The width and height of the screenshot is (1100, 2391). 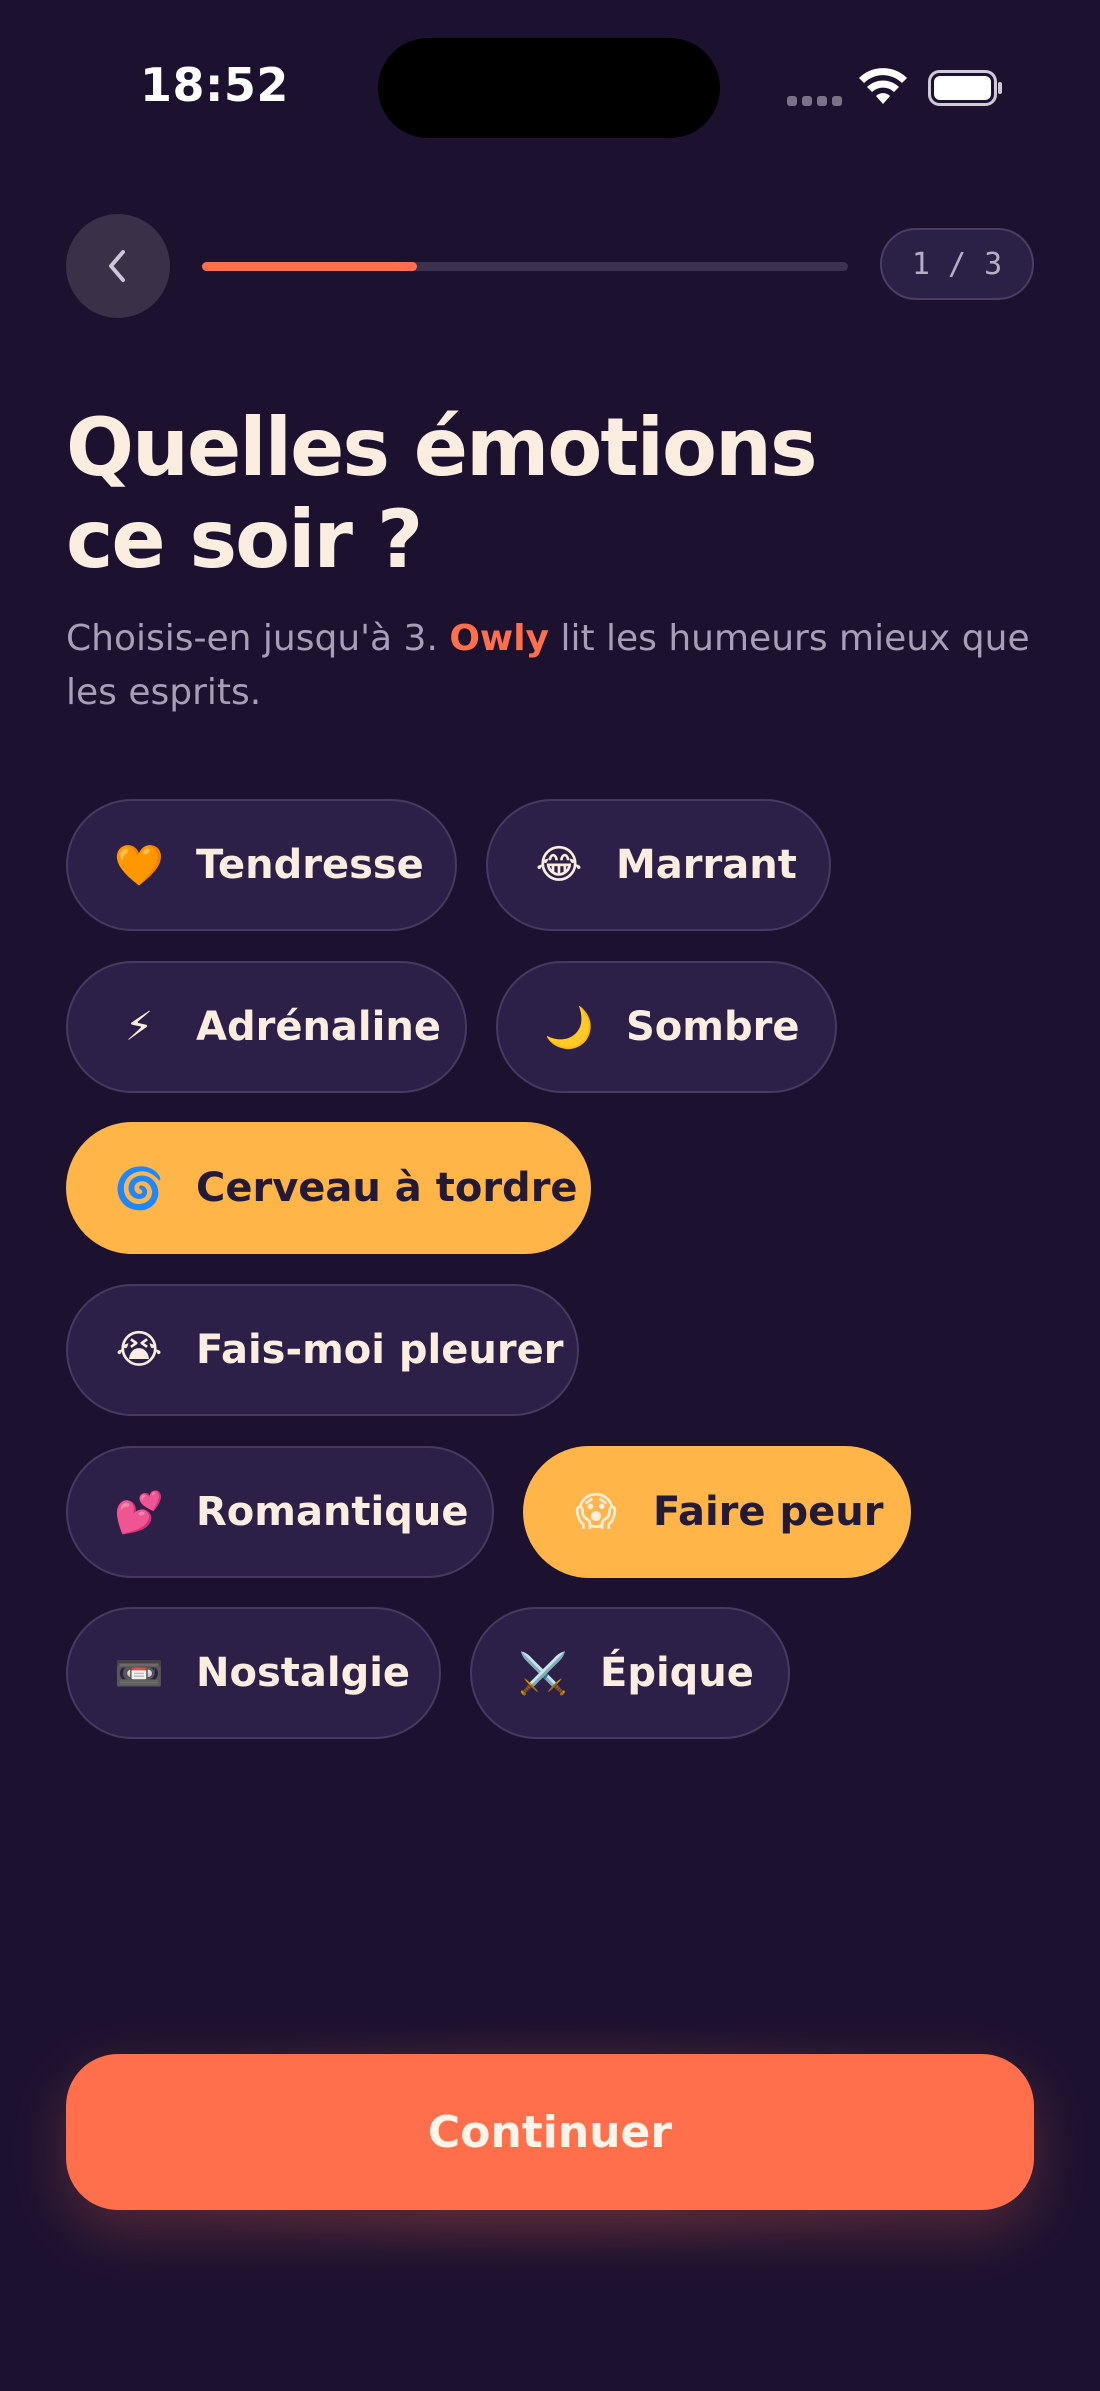 What do you see at coordinates (139, 1512) in the screenshot?
I see `two-hearts-icon: 💕` at bounding box center [139, 1512].